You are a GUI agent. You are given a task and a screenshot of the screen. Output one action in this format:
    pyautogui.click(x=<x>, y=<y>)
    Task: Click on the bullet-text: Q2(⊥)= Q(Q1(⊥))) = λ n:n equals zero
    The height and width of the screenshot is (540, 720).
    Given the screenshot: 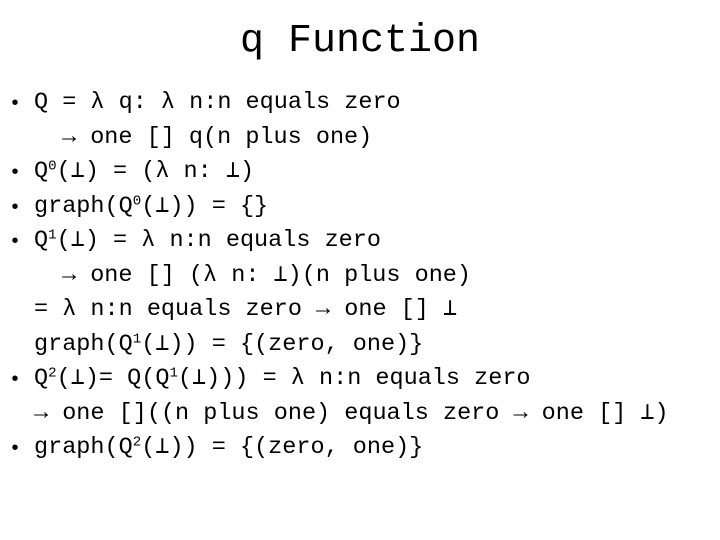 What is the action you would take?
    pyautogui.click(x=282, y=379)
    